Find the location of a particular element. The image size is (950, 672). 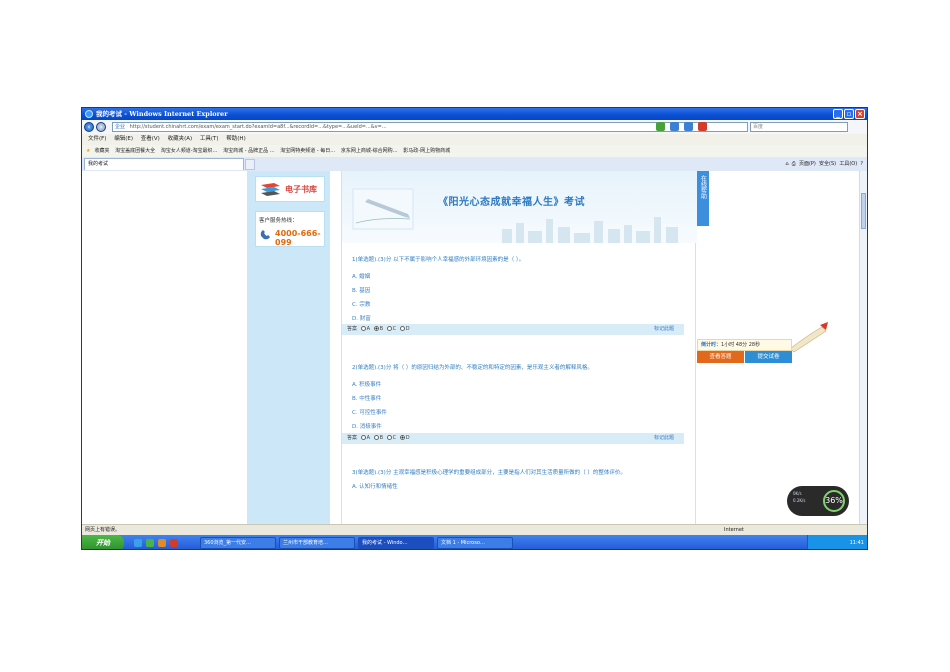

q1-mark-button: 标记此题 is located at coordinates (664, 329).